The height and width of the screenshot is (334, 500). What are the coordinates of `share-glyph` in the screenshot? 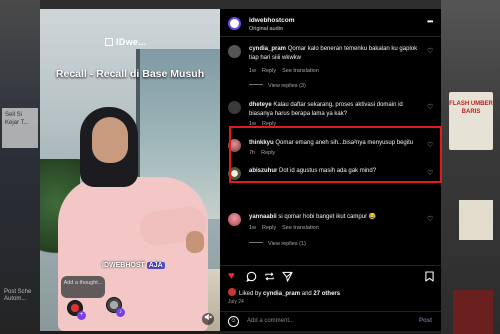 It's located at (287, 276).